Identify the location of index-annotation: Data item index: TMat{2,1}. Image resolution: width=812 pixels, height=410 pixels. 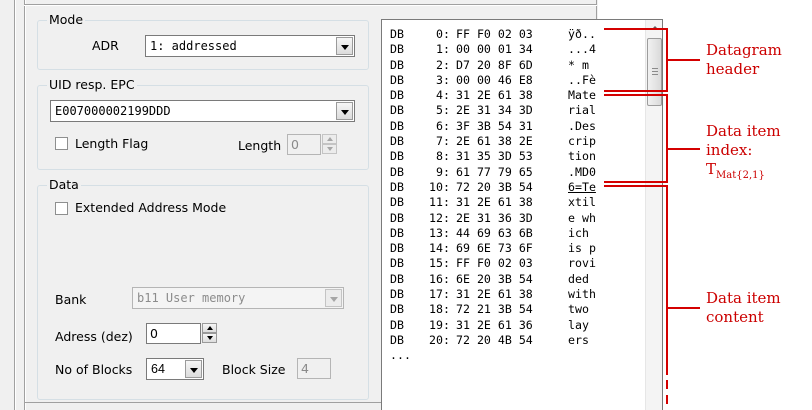
(743, 151).